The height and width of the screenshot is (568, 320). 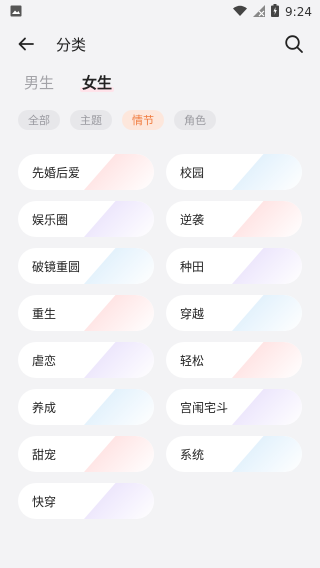 What do you see at coordinates (97, 82) in the screenshot?
I see `tab-female: 女生` at bounding box center [97, 82].